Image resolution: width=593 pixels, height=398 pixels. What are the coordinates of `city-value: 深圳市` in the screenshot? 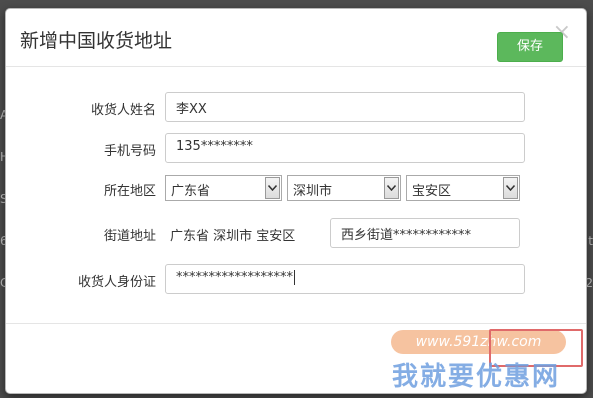 It's located at (313, 191).